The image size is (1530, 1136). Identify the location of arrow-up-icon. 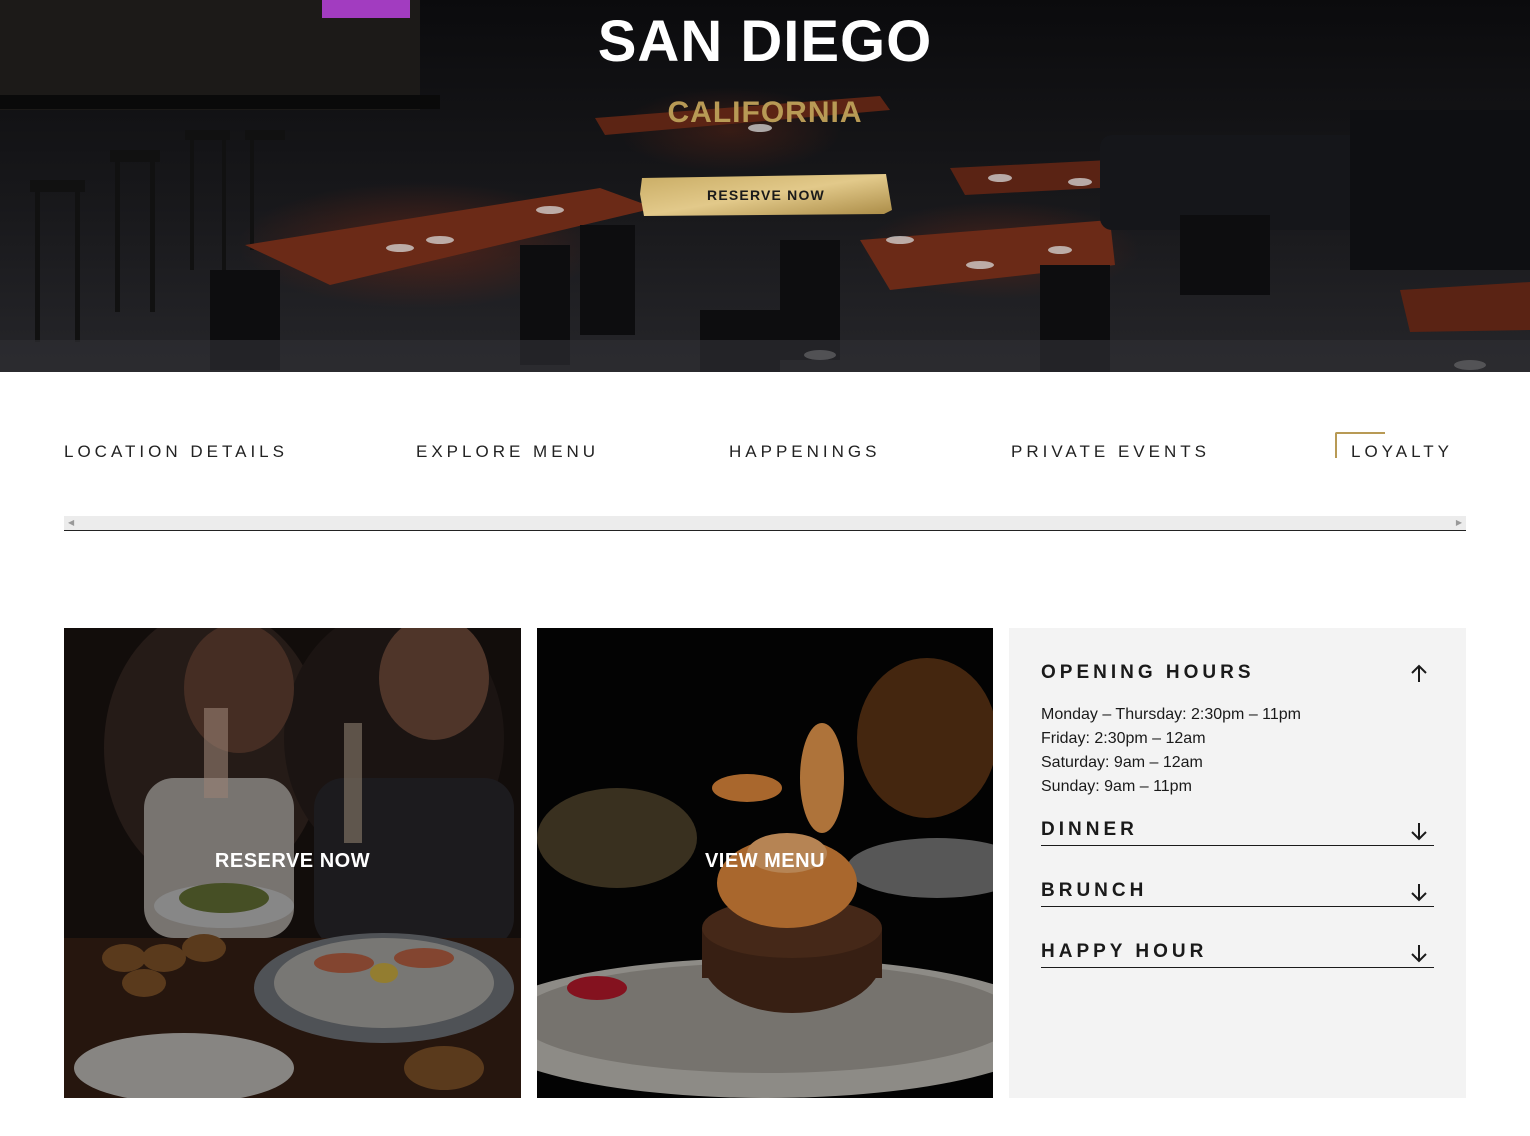
(1419, 673).